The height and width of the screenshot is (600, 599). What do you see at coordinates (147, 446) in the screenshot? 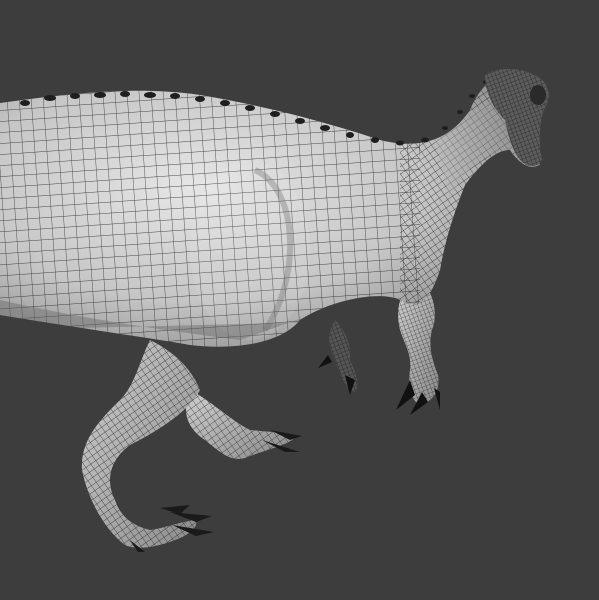
I see `near-hind-leg` at bounding box center [147, 446].